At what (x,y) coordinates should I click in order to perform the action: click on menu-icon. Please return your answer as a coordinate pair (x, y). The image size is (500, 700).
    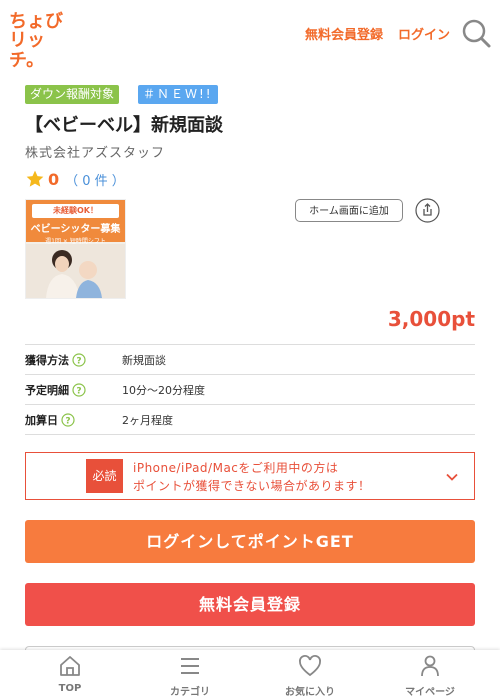
    Looking at the image, I should click on (190, 666).